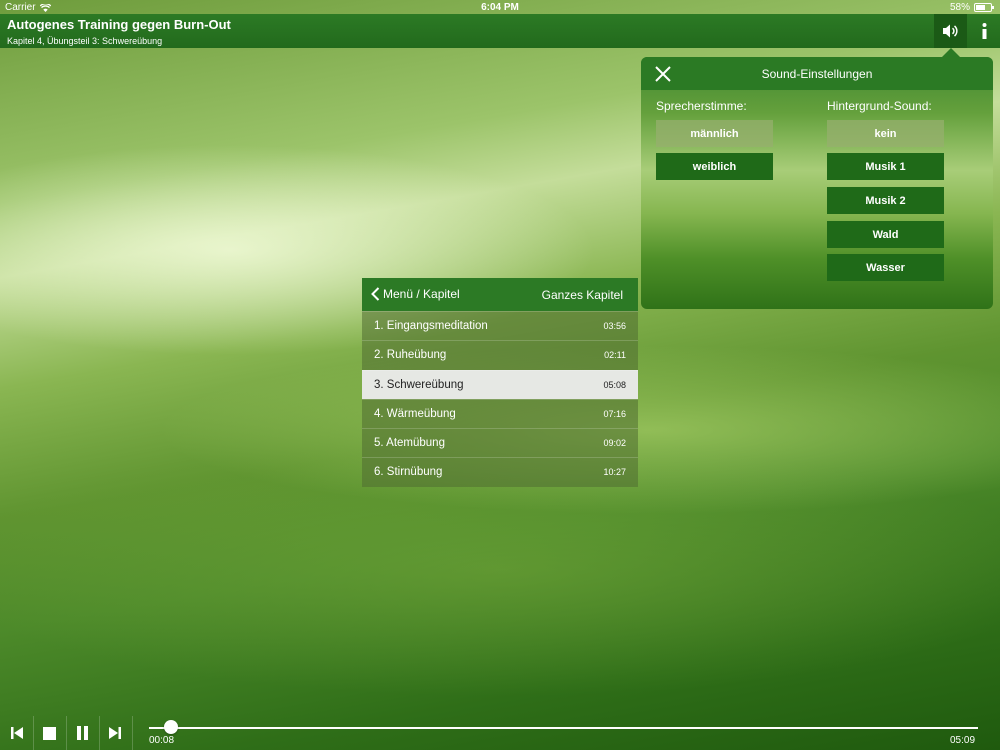 The width and height of the screenshot is (1000, 750). I want to click on battery-percent: 58%, so click(959, 7).